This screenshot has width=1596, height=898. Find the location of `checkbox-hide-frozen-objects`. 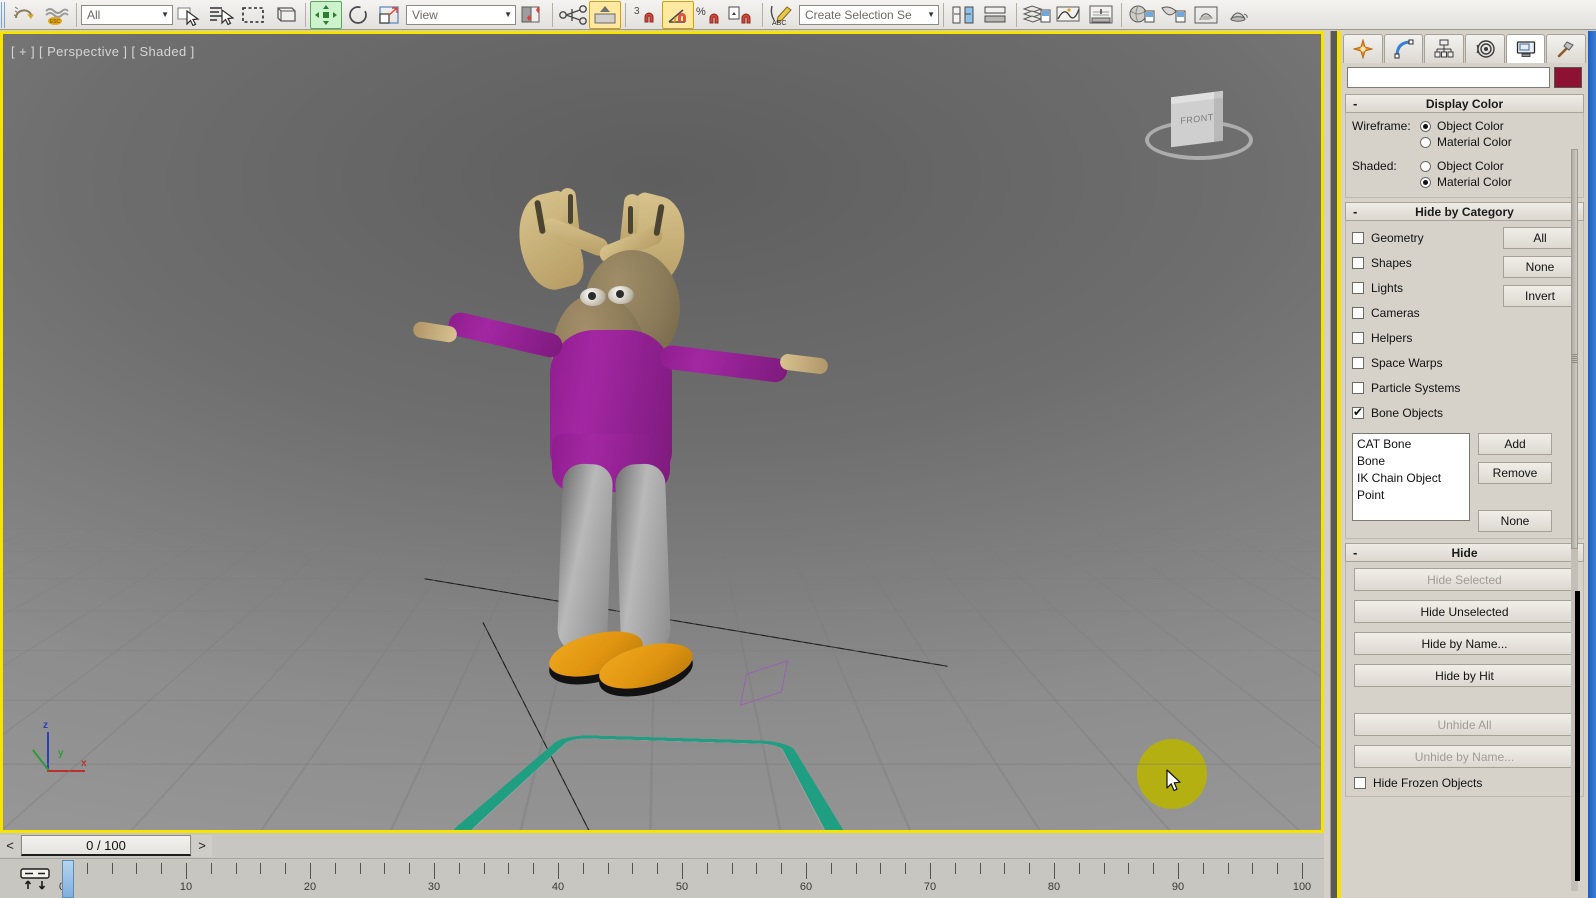

checkbox-hide-frozen-objects is located at coordinates (1360, 783).